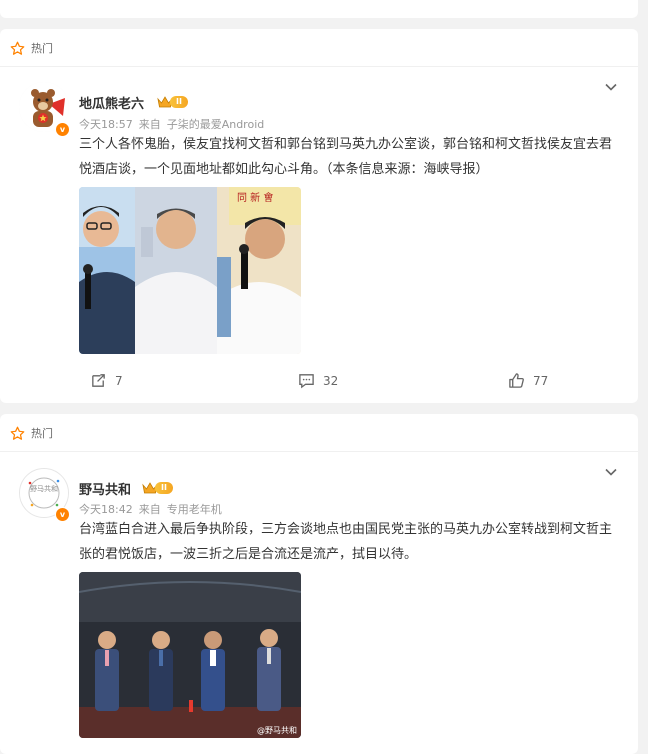  I want to click on repost-button: 7, so click(106, 380).